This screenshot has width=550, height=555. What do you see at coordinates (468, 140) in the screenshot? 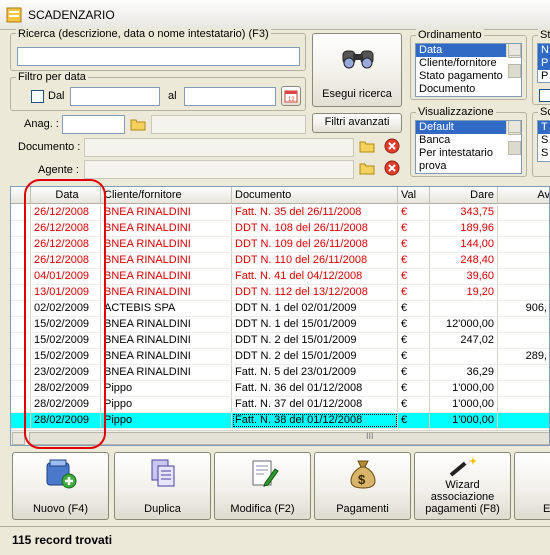
I see `list-item: Banca` at bounding box center [468, 140].